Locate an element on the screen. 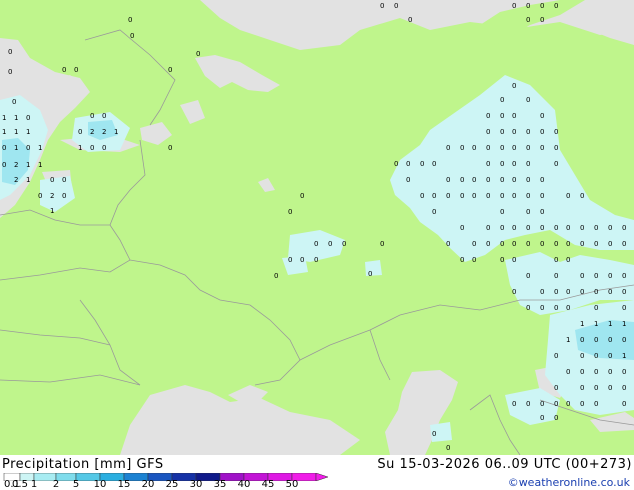 The image size is (634, 490). scale-tick-label: 2 is located at coordinates (56, 484).